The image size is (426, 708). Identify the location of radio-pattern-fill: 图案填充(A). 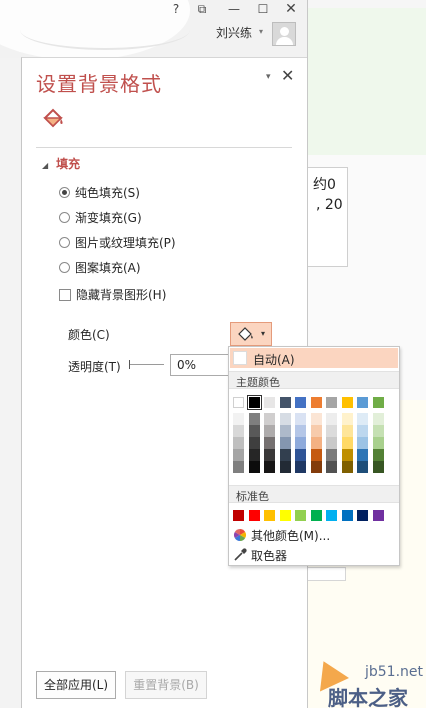
(100, 268).